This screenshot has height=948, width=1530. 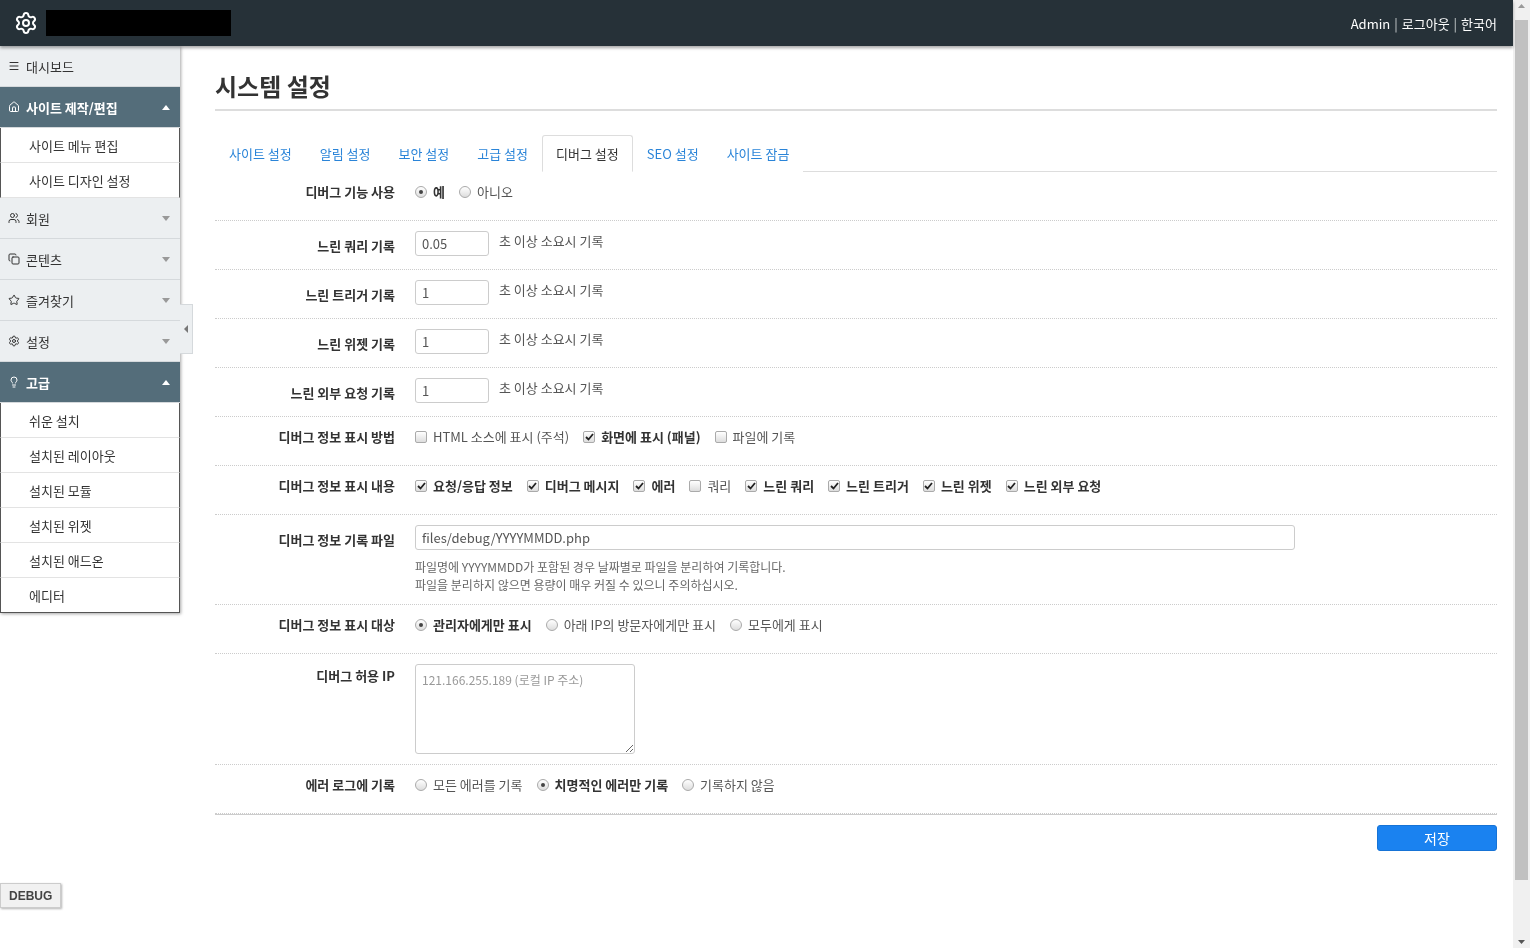 What do you see at coordinates (90, 560) in the screenshot?
I see `submenu-item: 설치된 애드온` at bounding box center [90, 560].